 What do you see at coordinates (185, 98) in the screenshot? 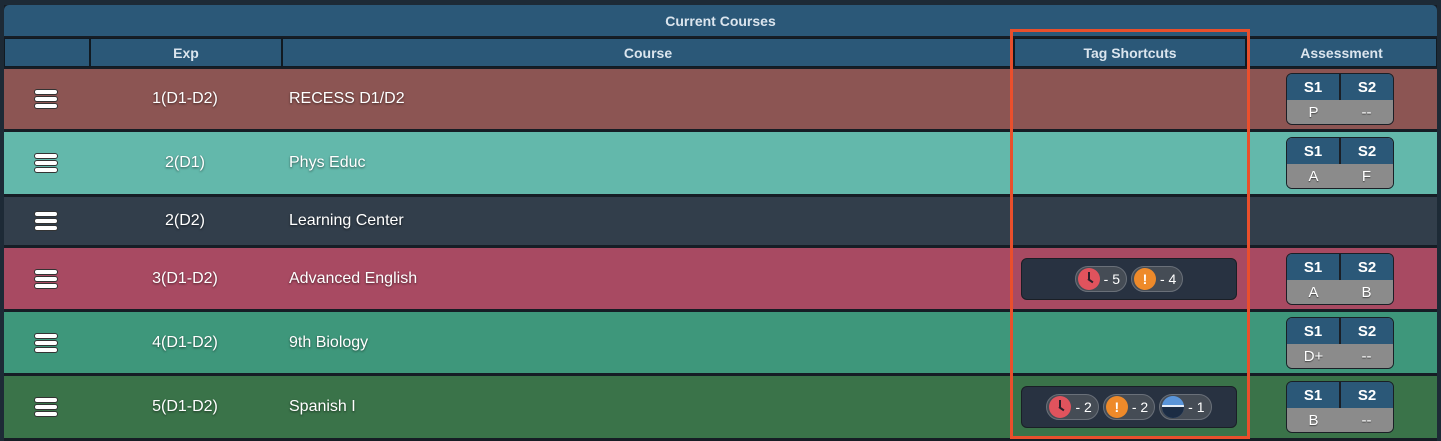
I see `exp-cell: 1(D1-D2)` at bounding box center [185, 98].